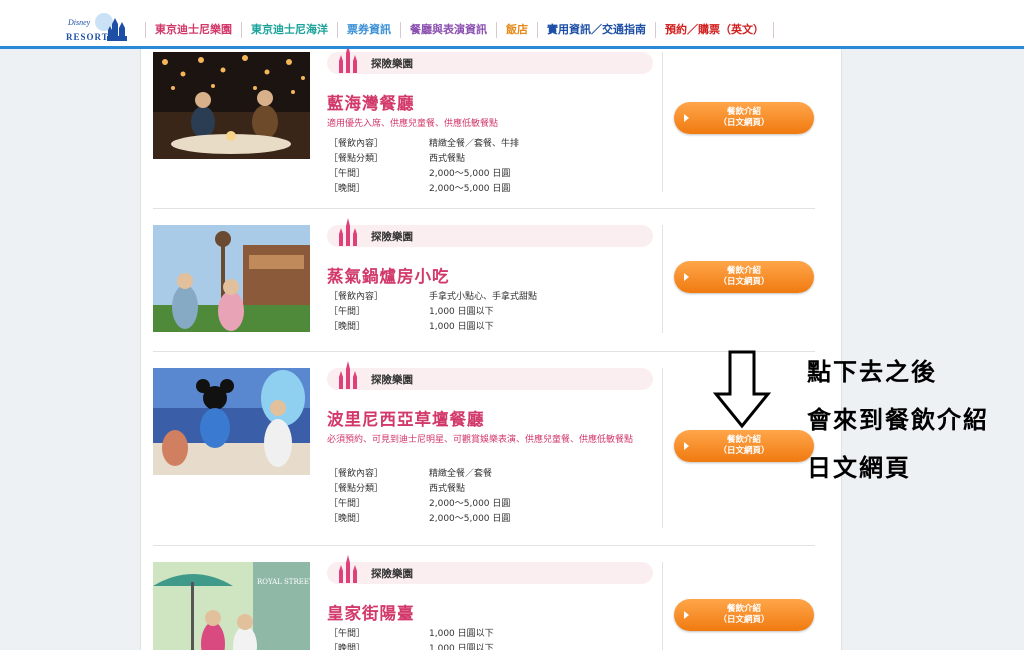 The image size is (1024, 650). I want to click on info-row: ［餐飲內容］ 精緻全餐／套餐、牛排, so click(424, 144).